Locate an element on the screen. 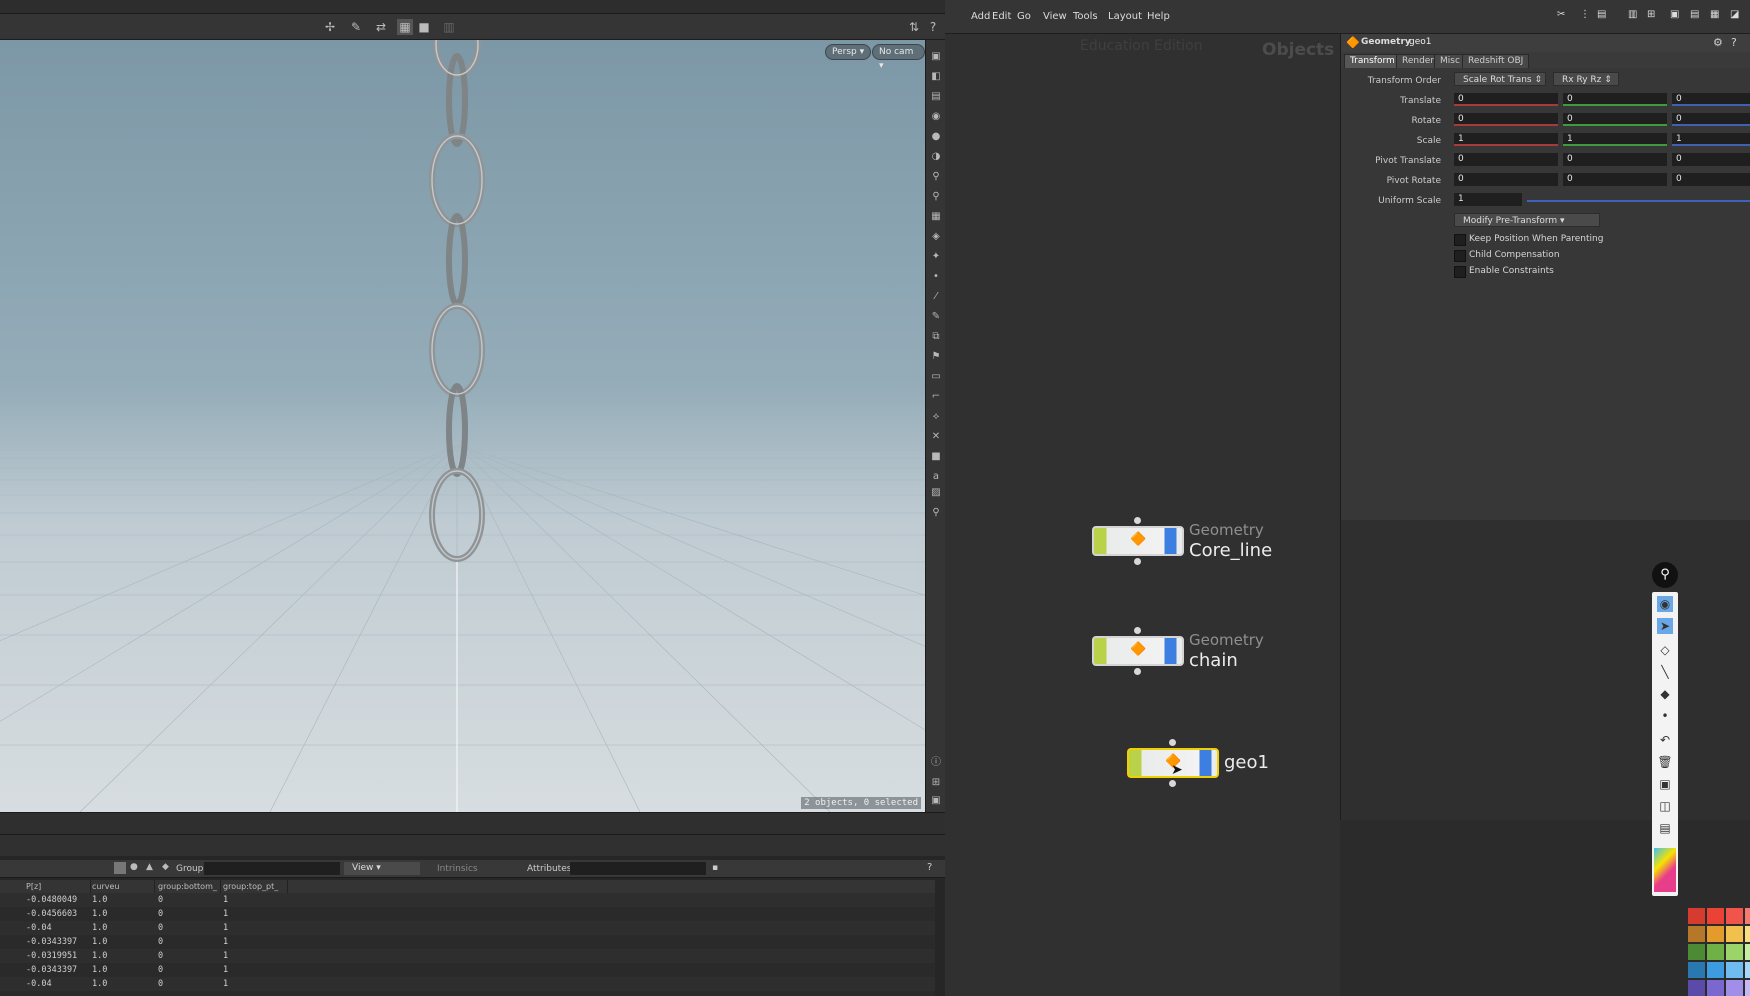 The height and width of the screenshot is (996, 1750). group-field is located at coordinates (272, 868).